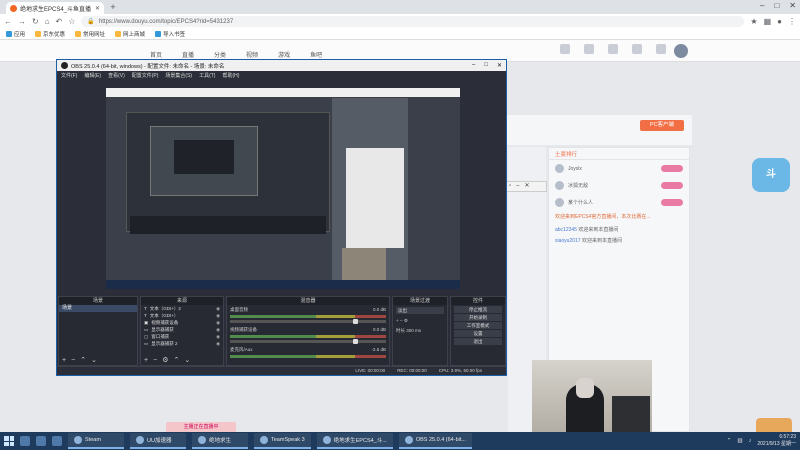 The image size is (800, 450). I want to click on stop-streaming-button: 停止推流, so click(478, 309).